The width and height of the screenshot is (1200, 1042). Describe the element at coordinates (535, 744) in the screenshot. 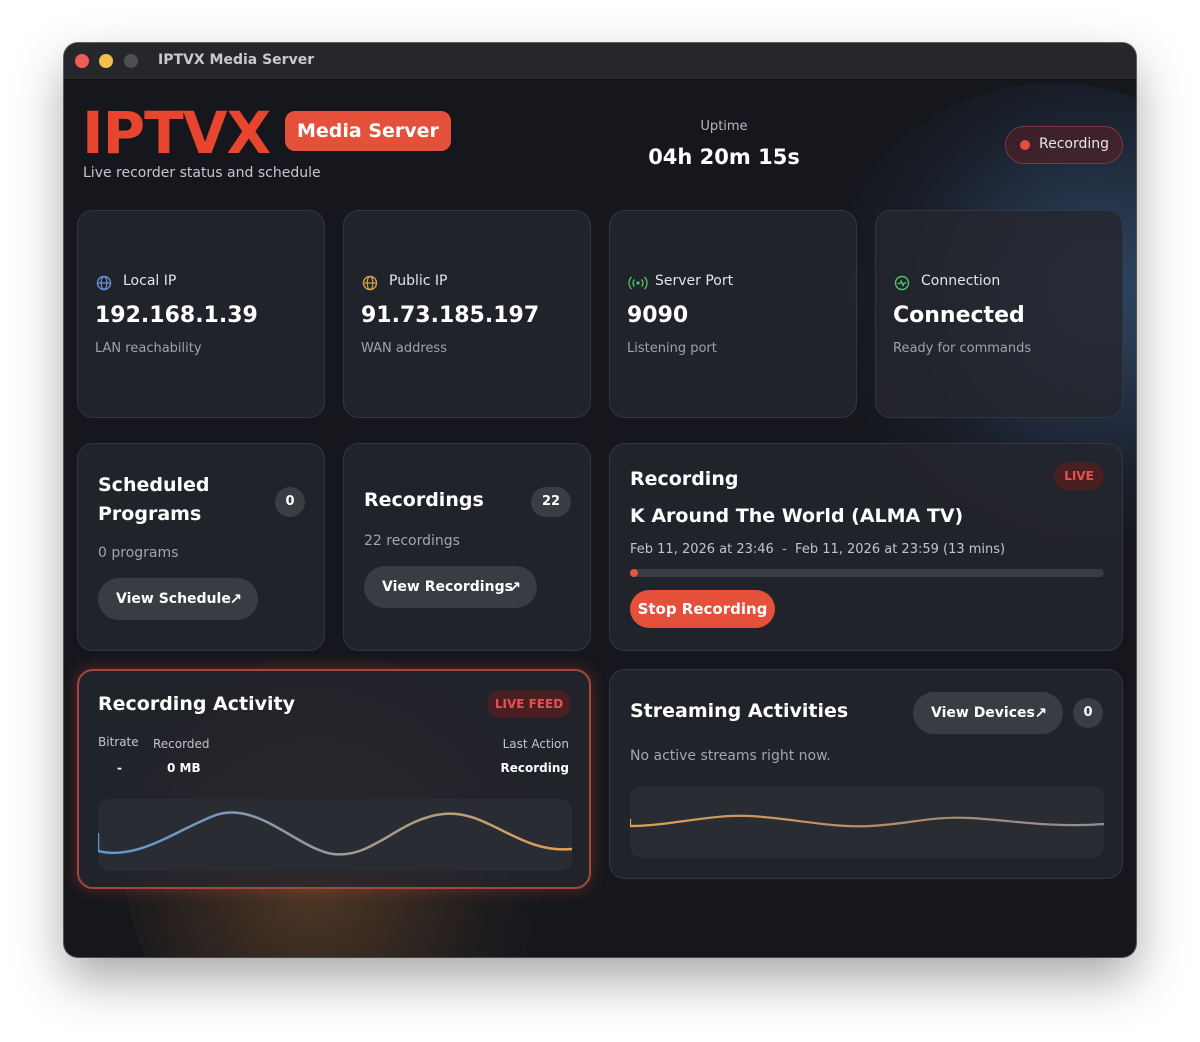

I see `last-action-label: Last Action` at that location.